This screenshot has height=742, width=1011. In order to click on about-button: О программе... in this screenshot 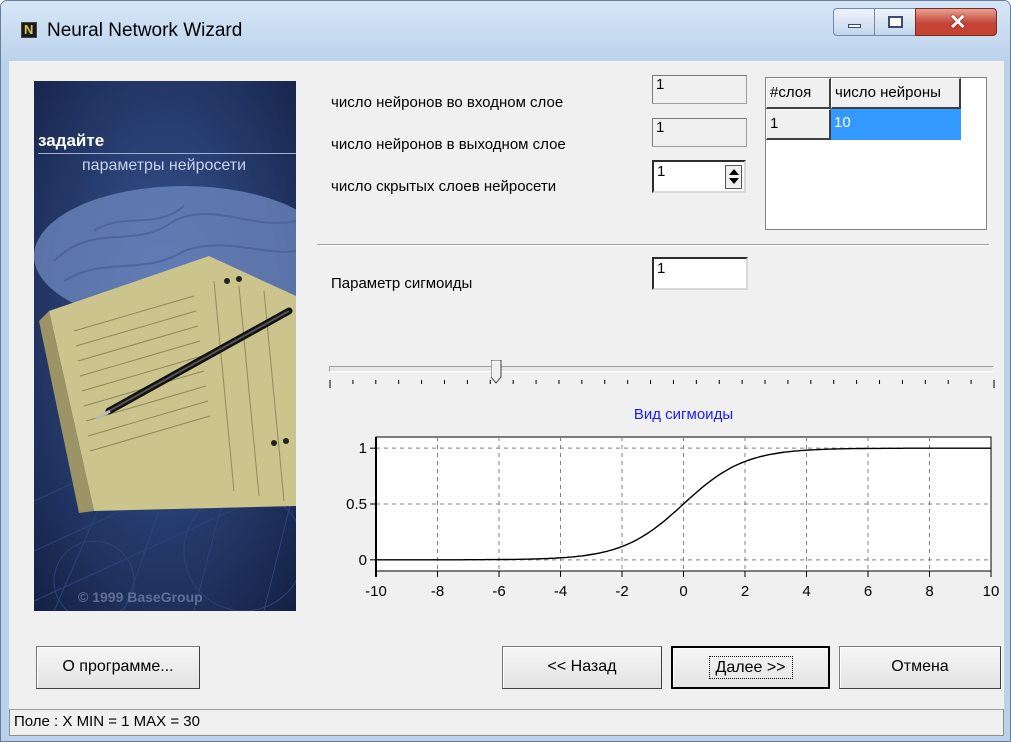, I will do `click(118, 667)`.